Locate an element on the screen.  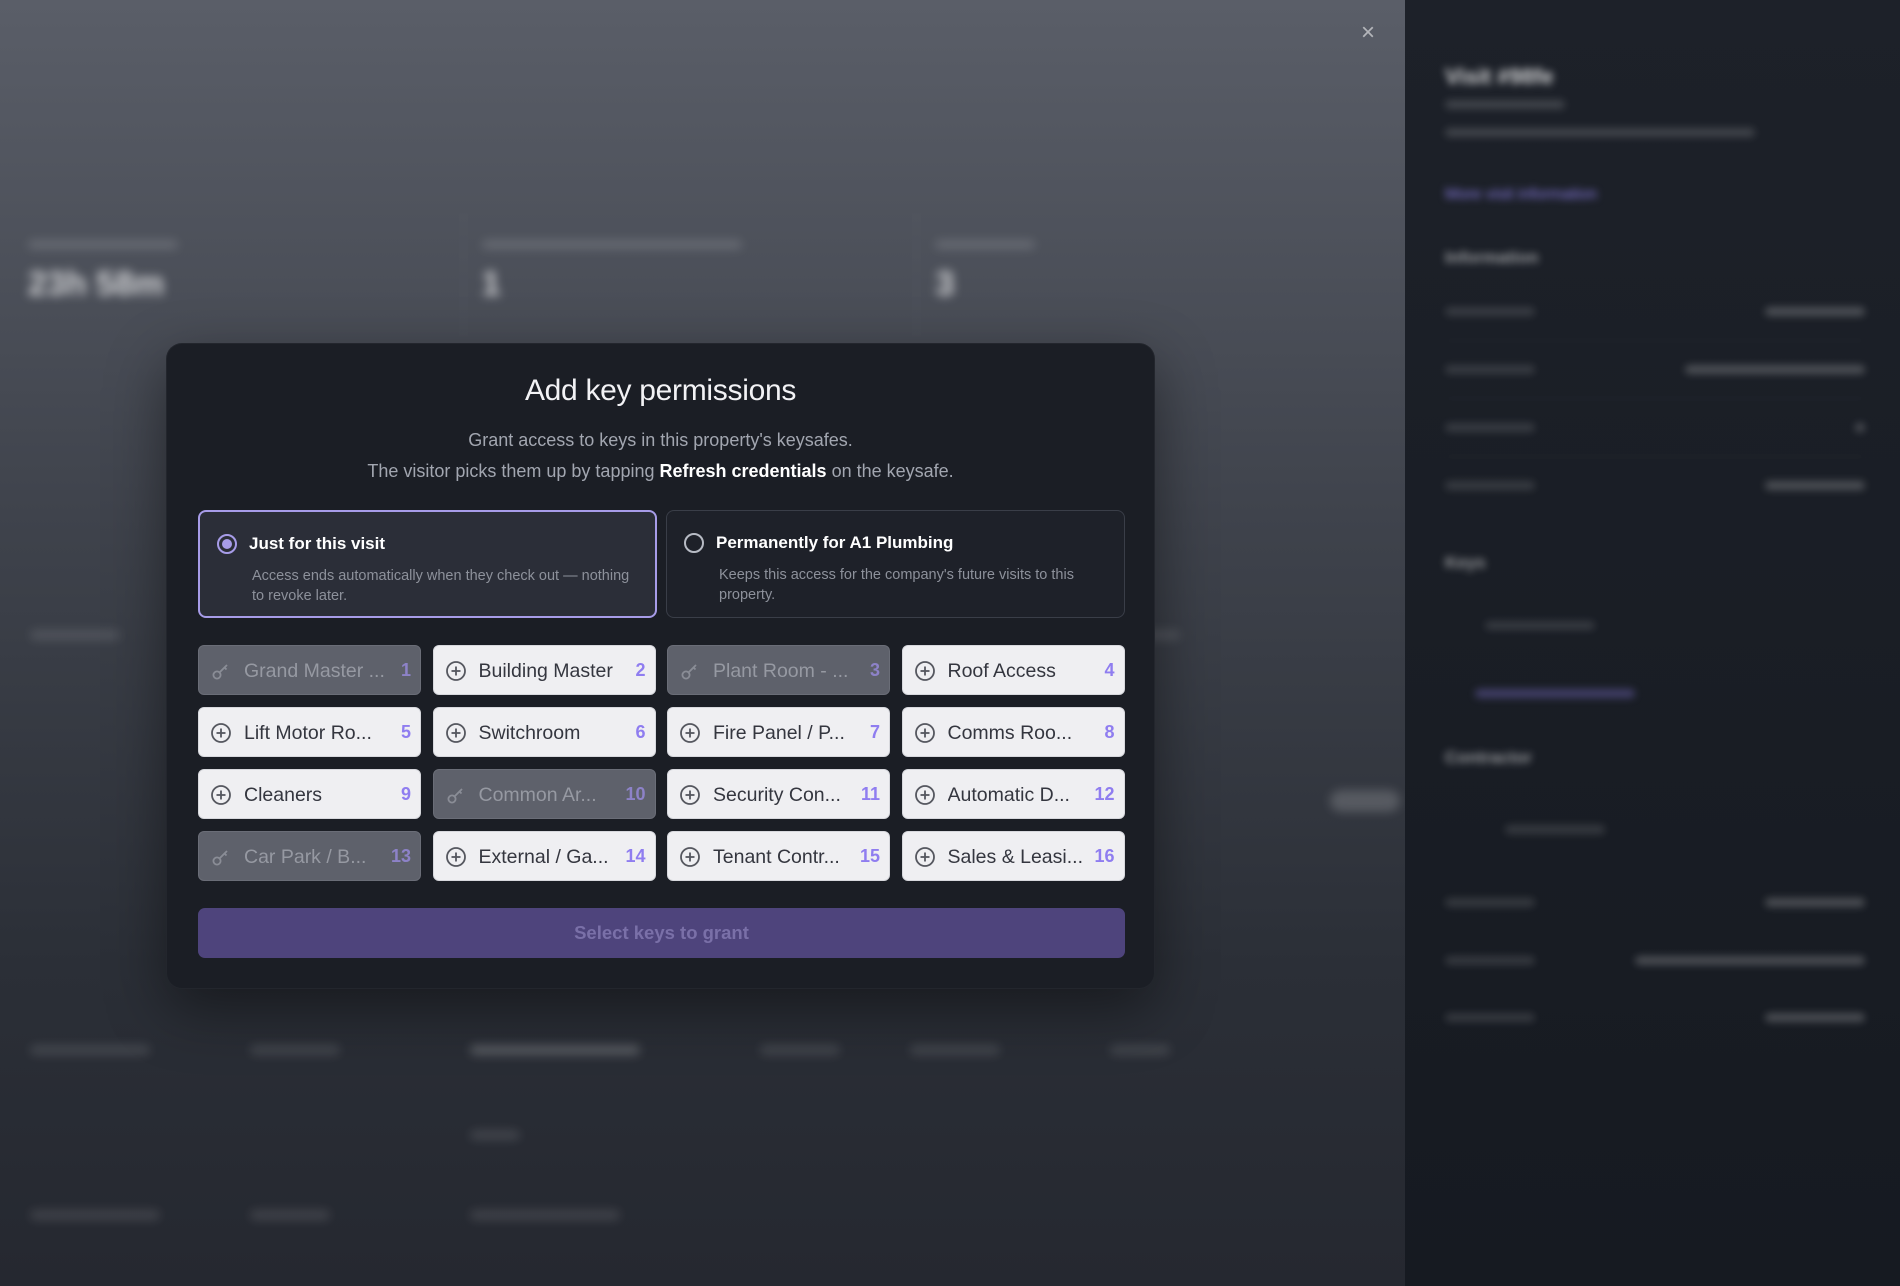
key-number: 15 is located at coordinates (869, 856).